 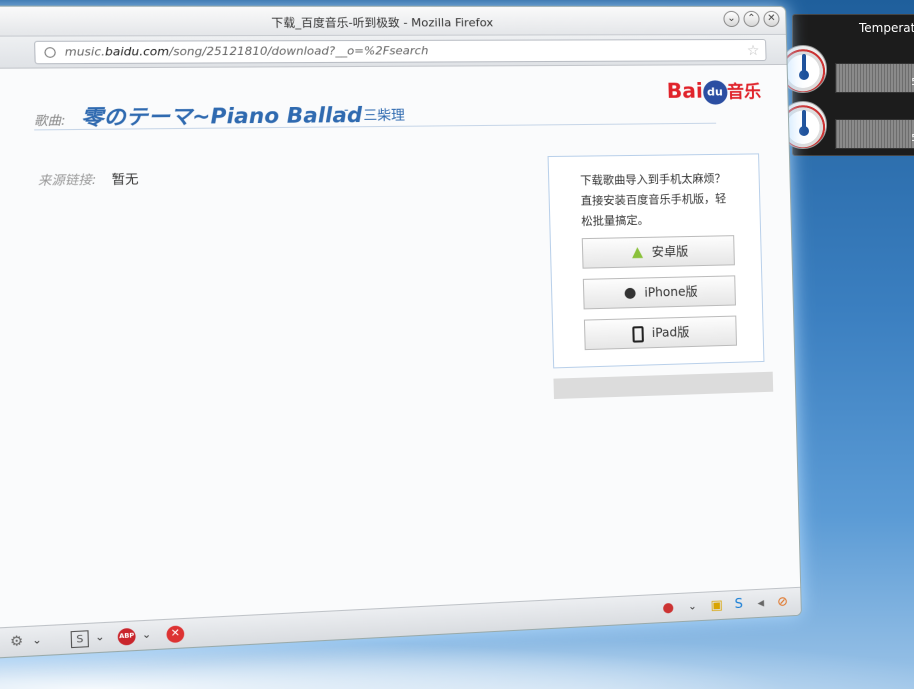 What do you see at coordinates (771, 18) in the screenshot?
I see `close-button: ✕` at bounding box center [771, 18].